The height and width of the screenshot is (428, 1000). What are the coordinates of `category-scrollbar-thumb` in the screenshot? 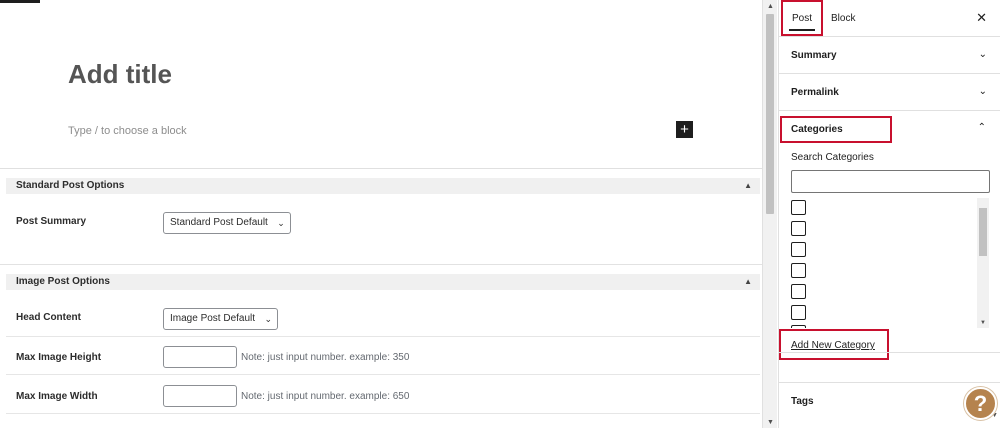 It's located at (983, 232).